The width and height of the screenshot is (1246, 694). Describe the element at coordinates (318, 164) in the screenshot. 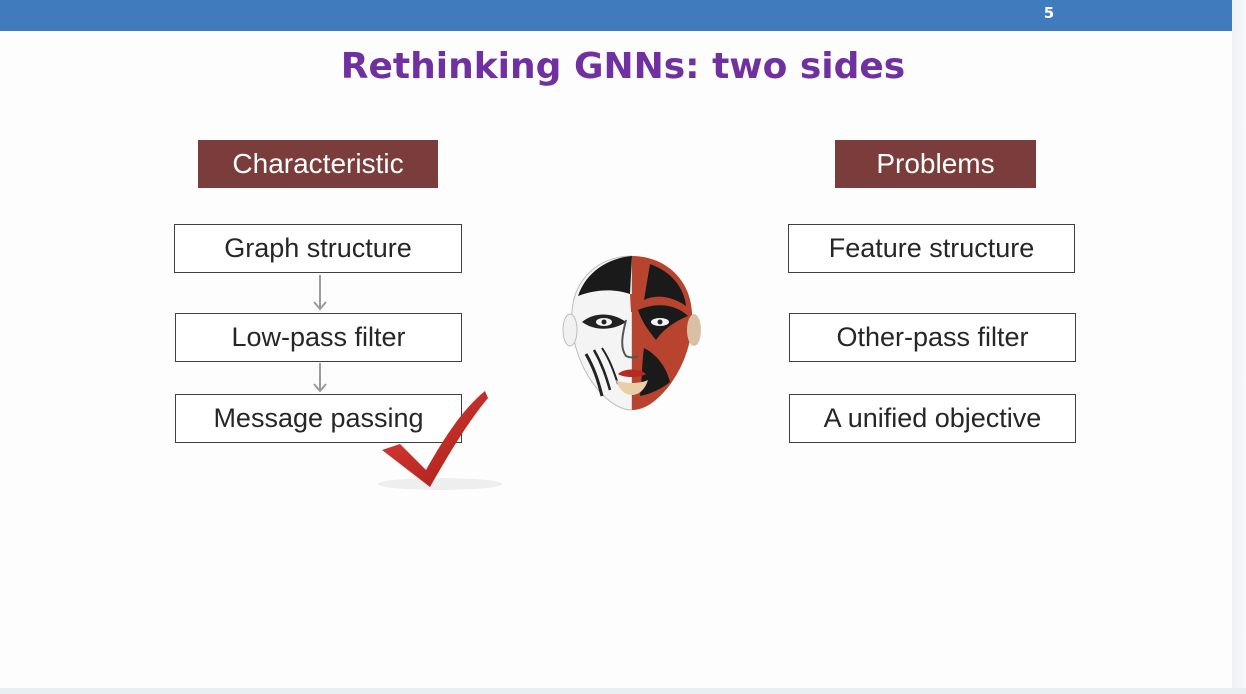

I see `characteristic-header: Characteristic` at that location.